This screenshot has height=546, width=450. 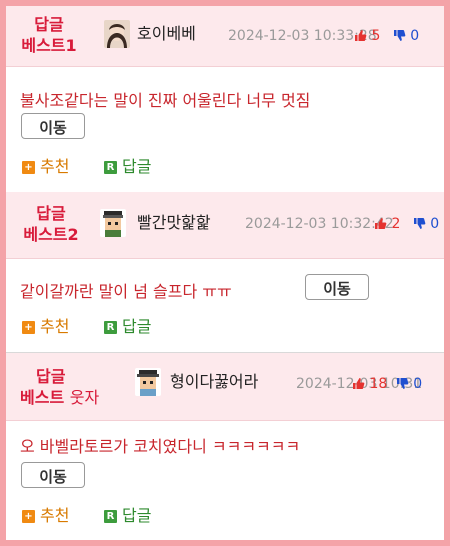 What do you see at coordinates (49, 45) in the screenshot?
I see `rank-sub-label: 베스트1` at bounding box center [49, 45].